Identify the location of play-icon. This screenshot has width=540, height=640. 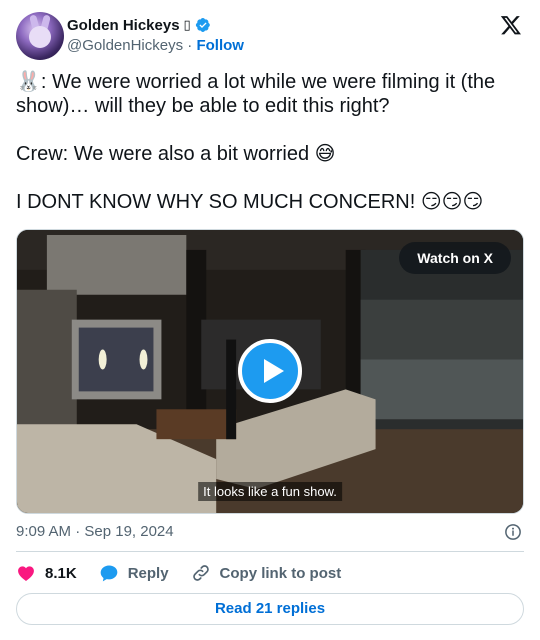
(274, 371).